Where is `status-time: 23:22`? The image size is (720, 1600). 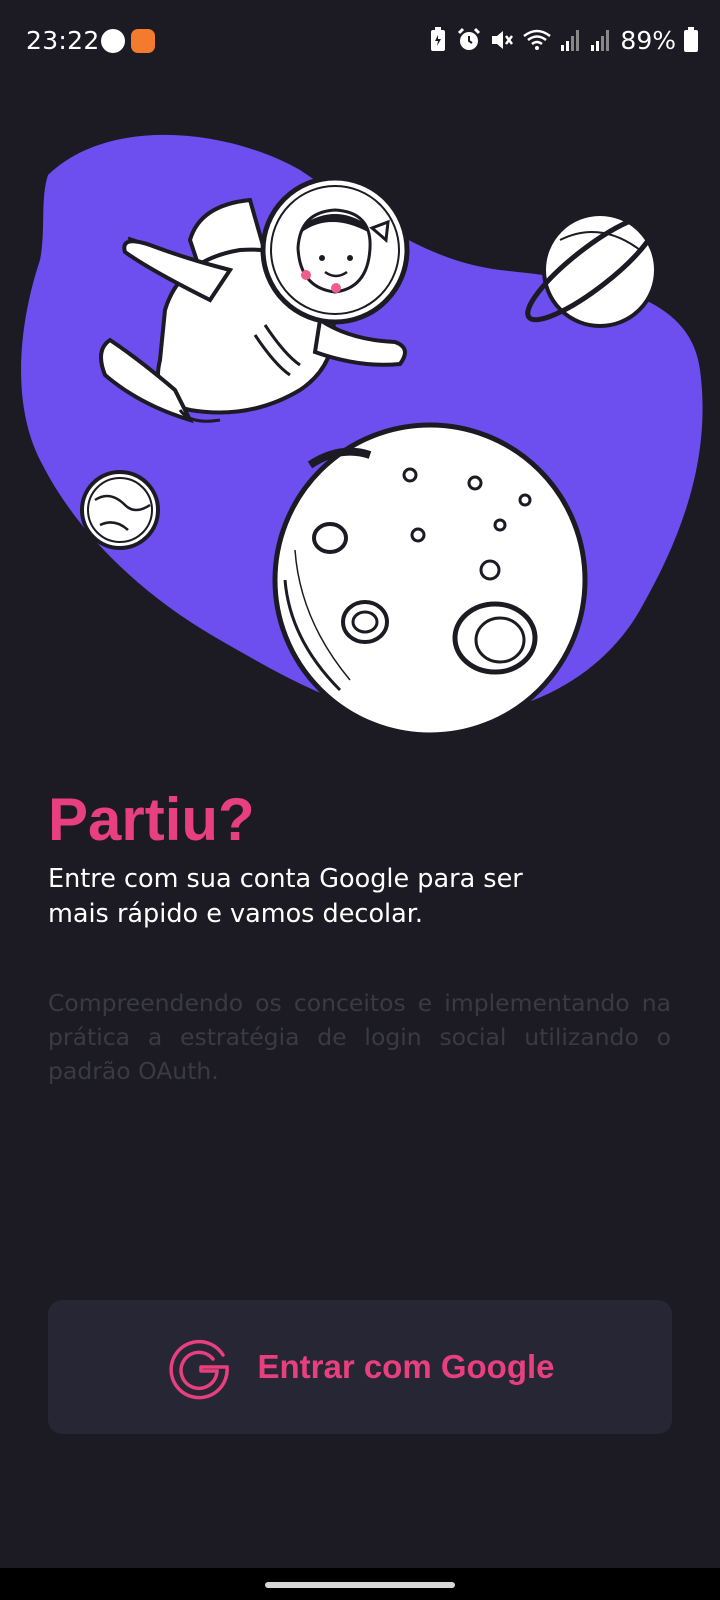 status-time: 23:22 is located at coordinates (63, 40).